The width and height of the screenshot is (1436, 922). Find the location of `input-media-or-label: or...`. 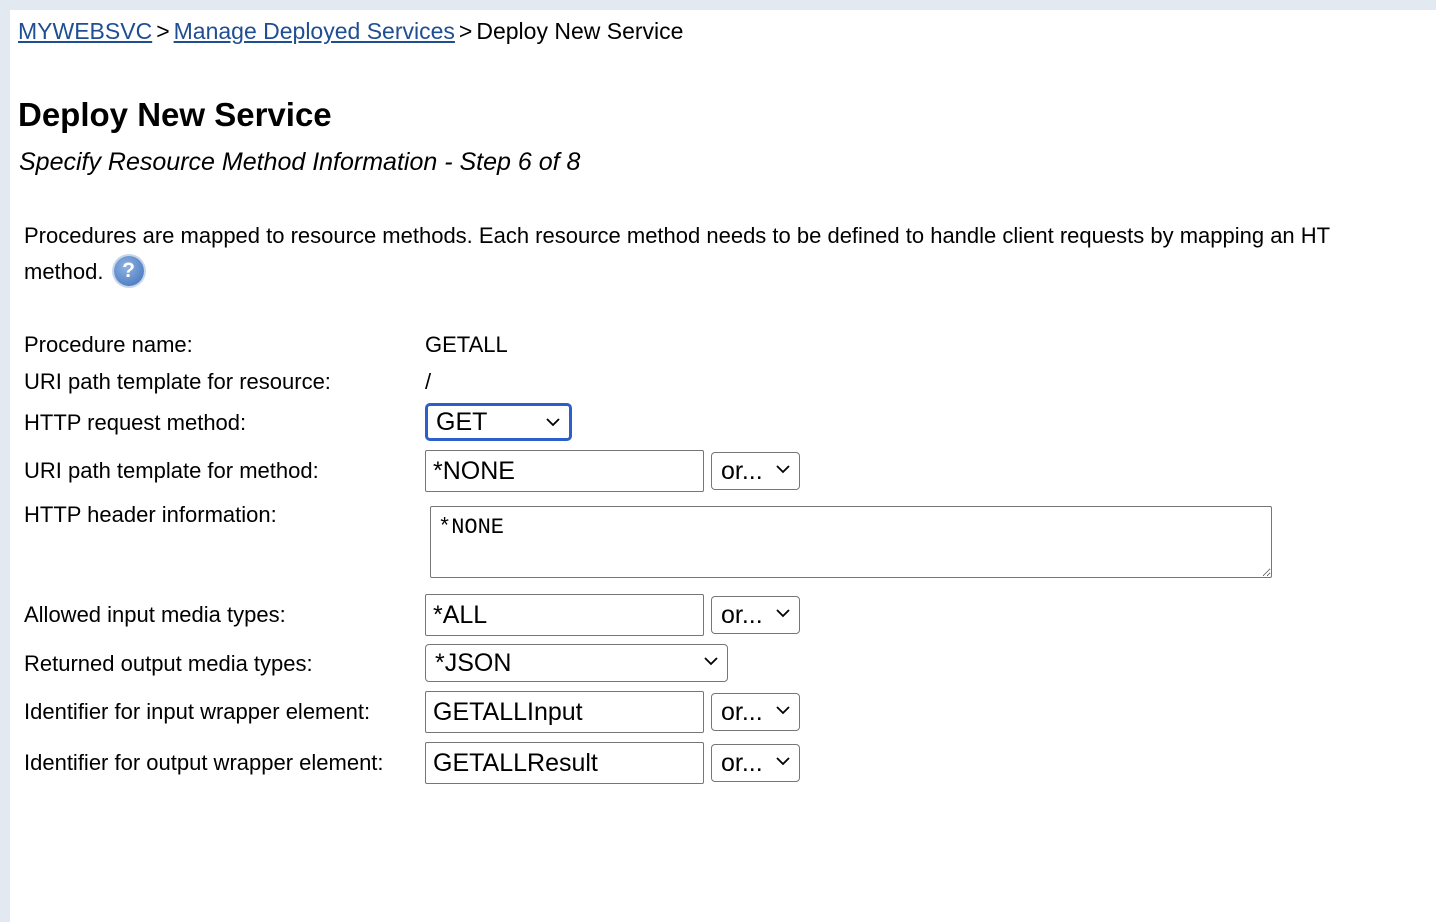

input-media-or-label: or... is located at coordinates (742, 615).